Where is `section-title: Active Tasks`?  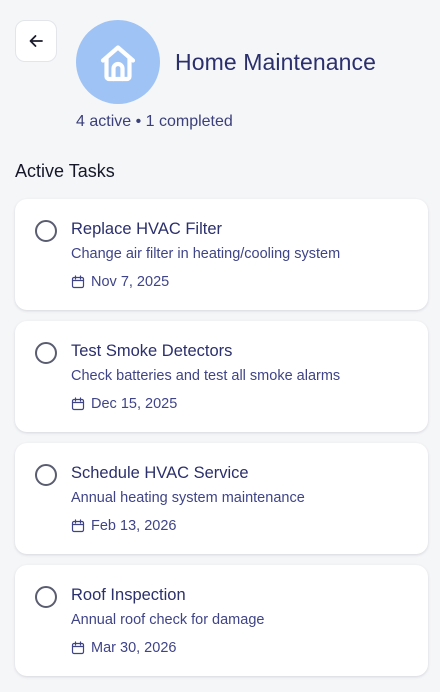
section-title: Active Tasks is located at coordinates (65, 171).